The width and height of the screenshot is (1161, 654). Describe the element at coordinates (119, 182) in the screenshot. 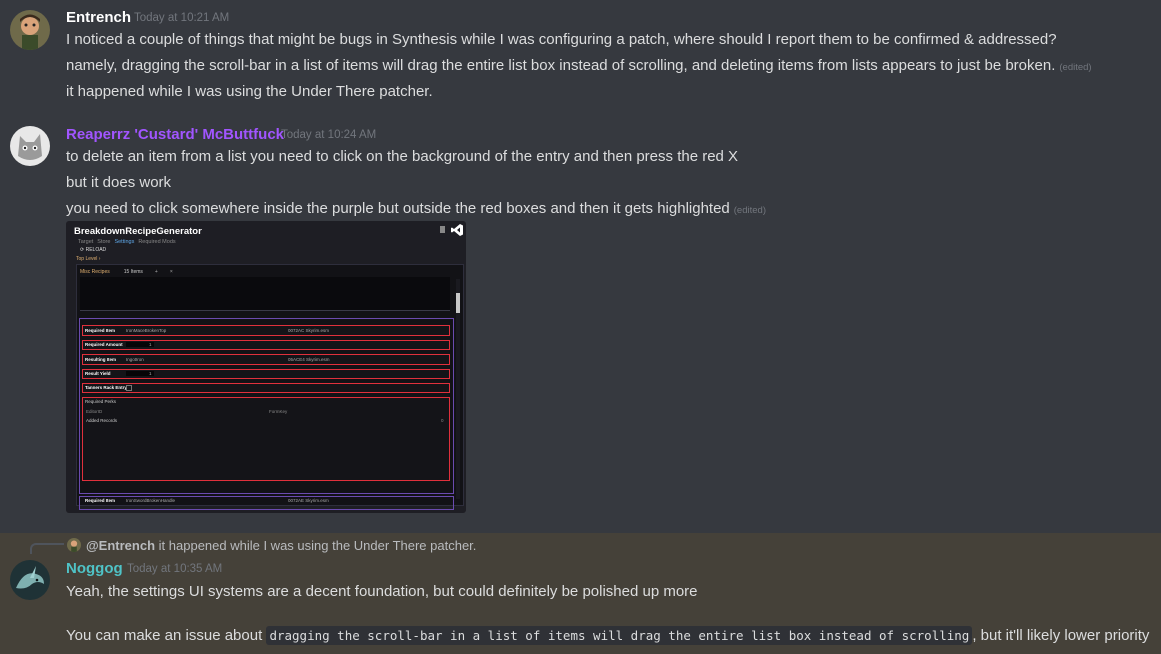

I see `message-line: but it does work` at that location.